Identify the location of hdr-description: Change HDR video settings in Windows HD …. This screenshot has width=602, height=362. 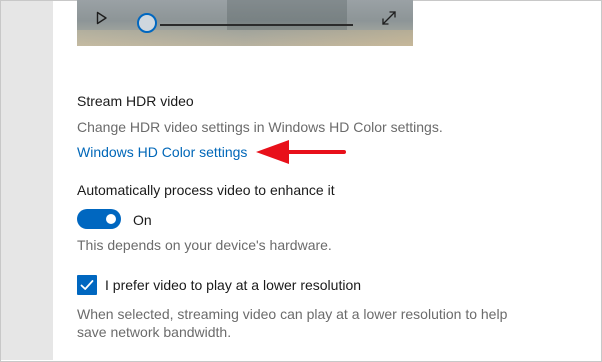
(260, 127).